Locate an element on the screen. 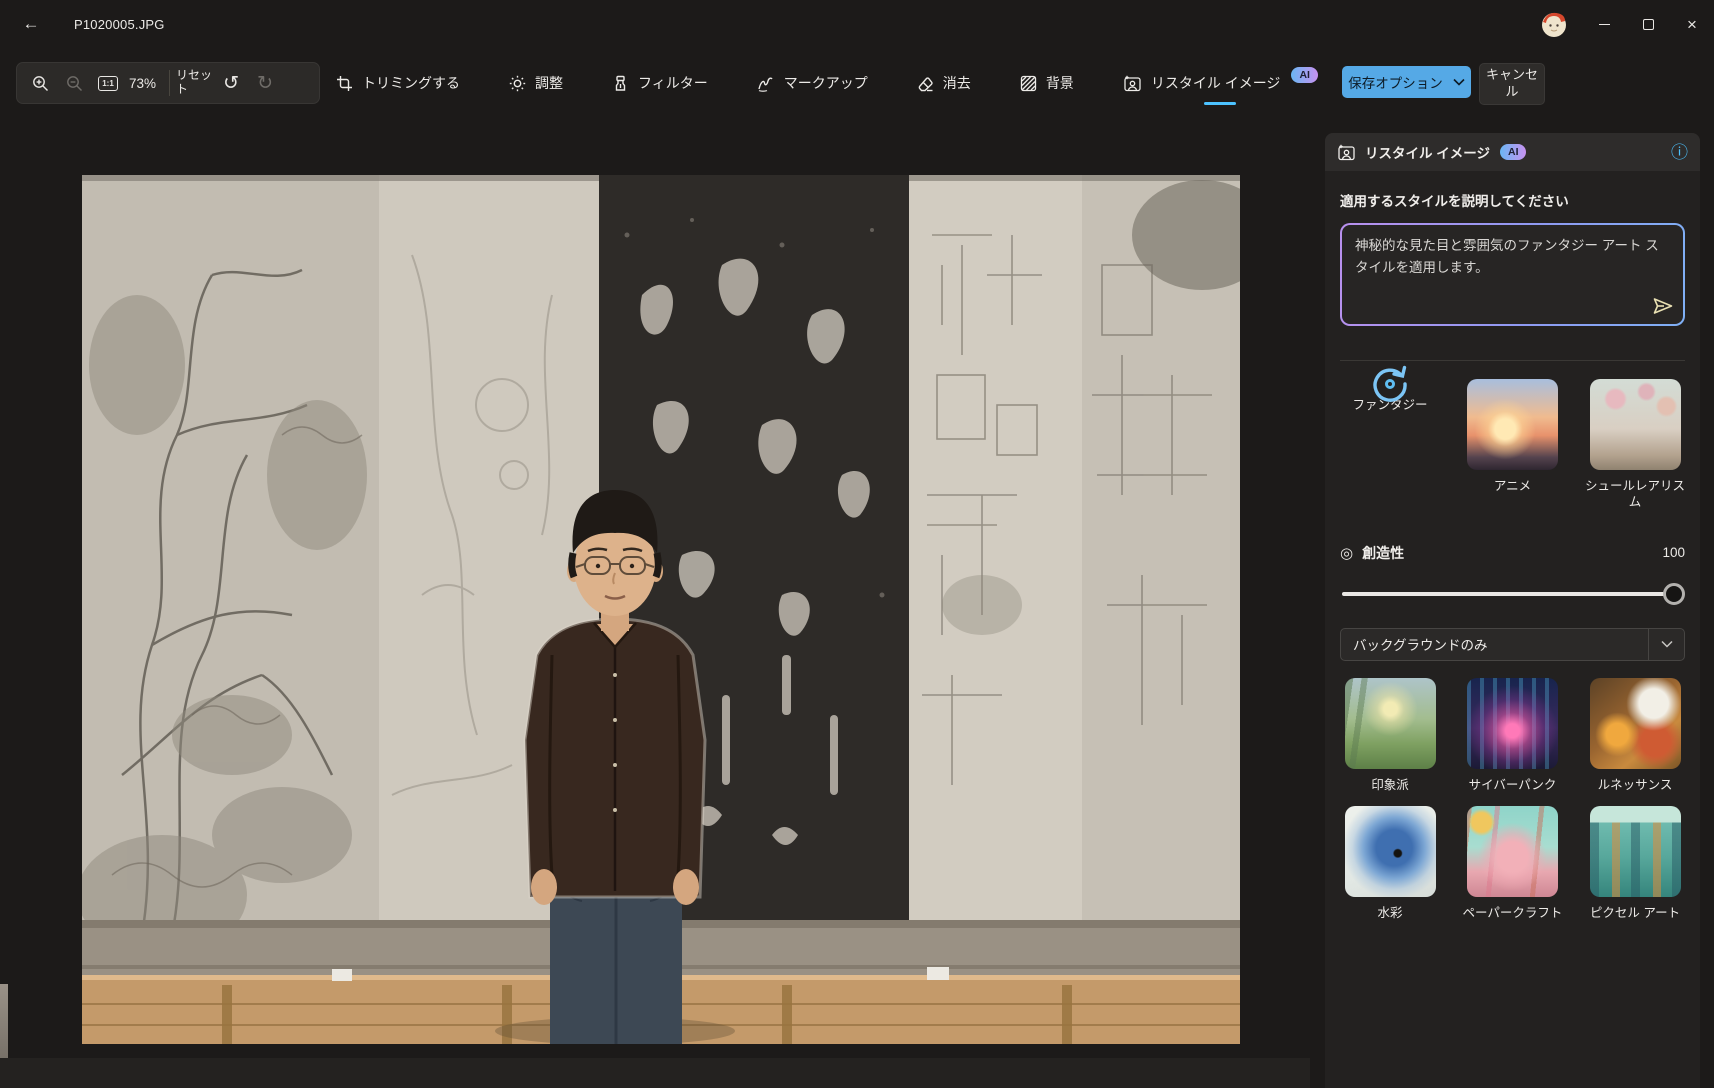  style-thumb-papercraft: ペーパークラフト is located at coordinates (1512, 863).